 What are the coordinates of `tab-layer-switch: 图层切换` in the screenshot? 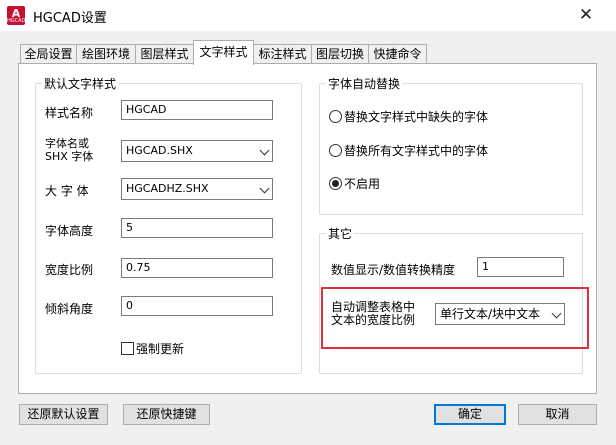 It's located at (340, 54).